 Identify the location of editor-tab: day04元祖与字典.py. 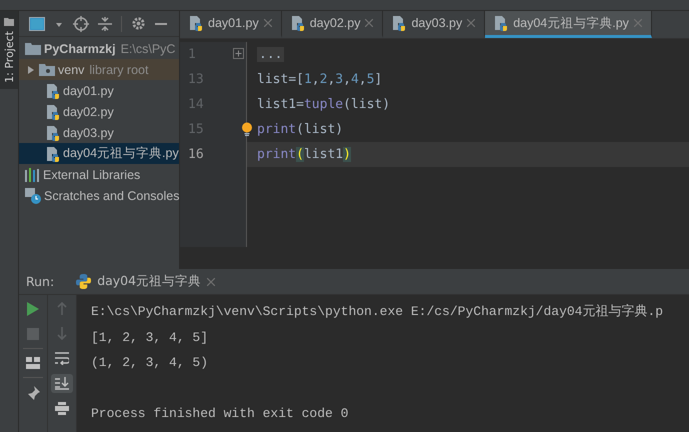
(568, 24).